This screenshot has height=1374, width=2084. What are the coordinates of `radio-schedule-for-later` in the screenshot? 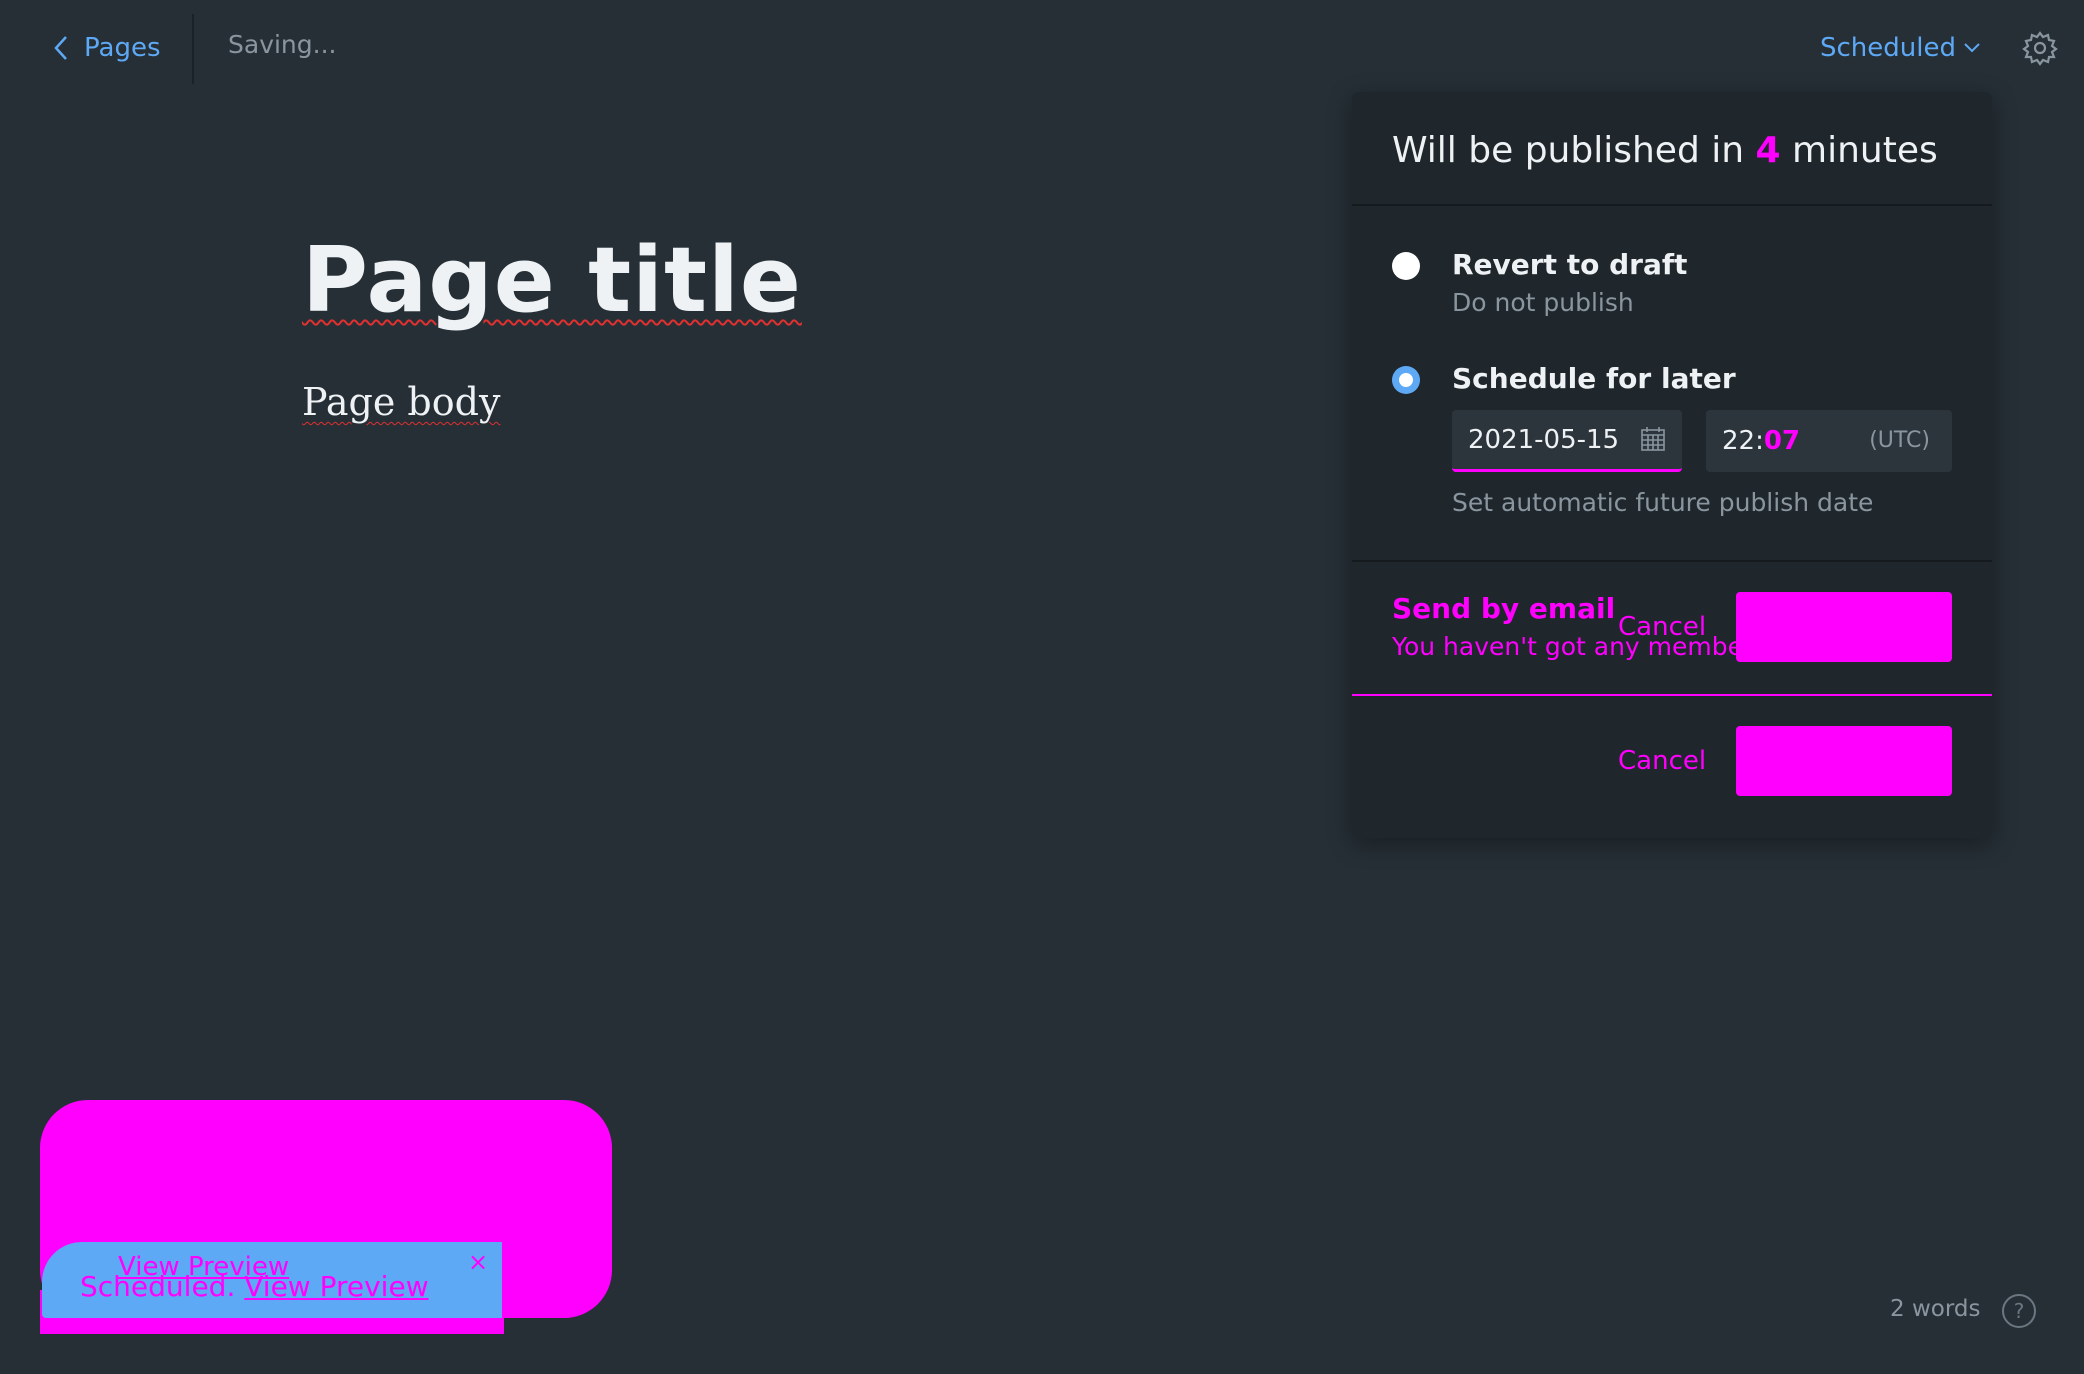 It's located at (1406, 380).